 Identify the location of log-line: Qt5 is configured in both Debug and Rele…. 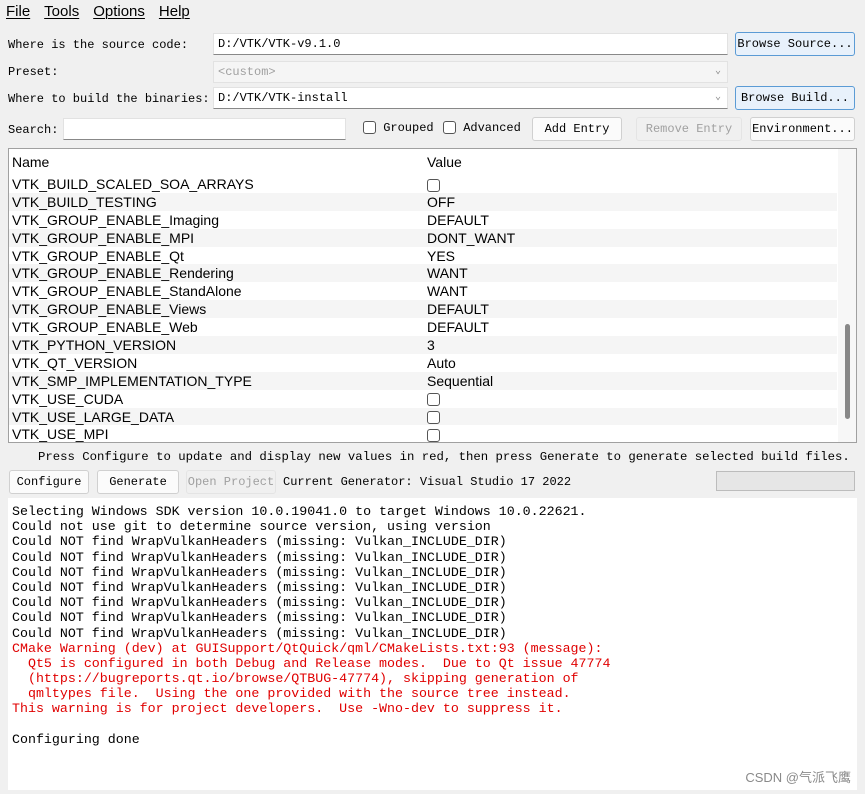
(311, 663).